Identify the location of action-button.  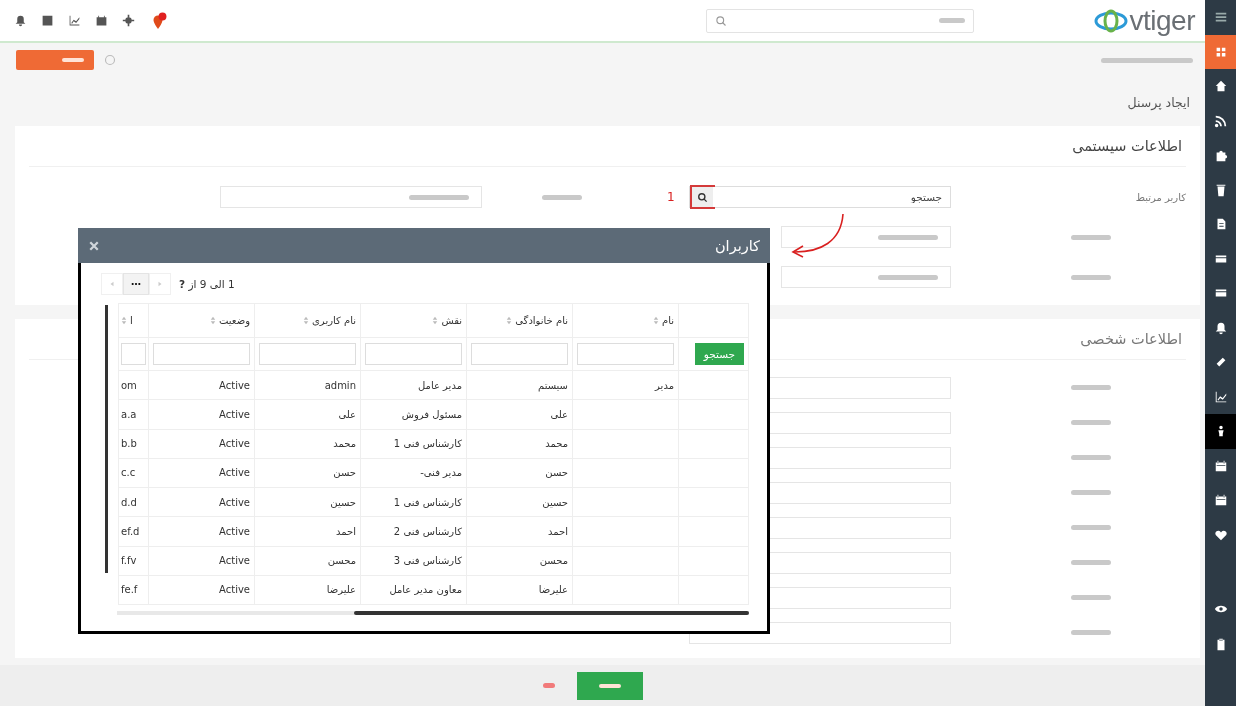
(55, 60).